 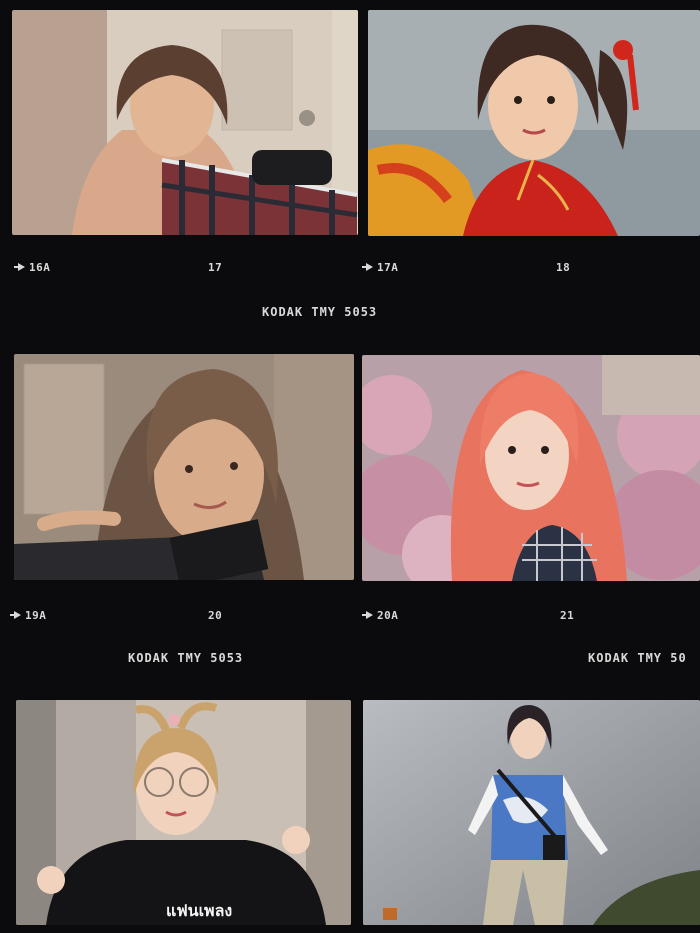 I want to click on frame-label-19a: 19A, so click(x=36, y=615).